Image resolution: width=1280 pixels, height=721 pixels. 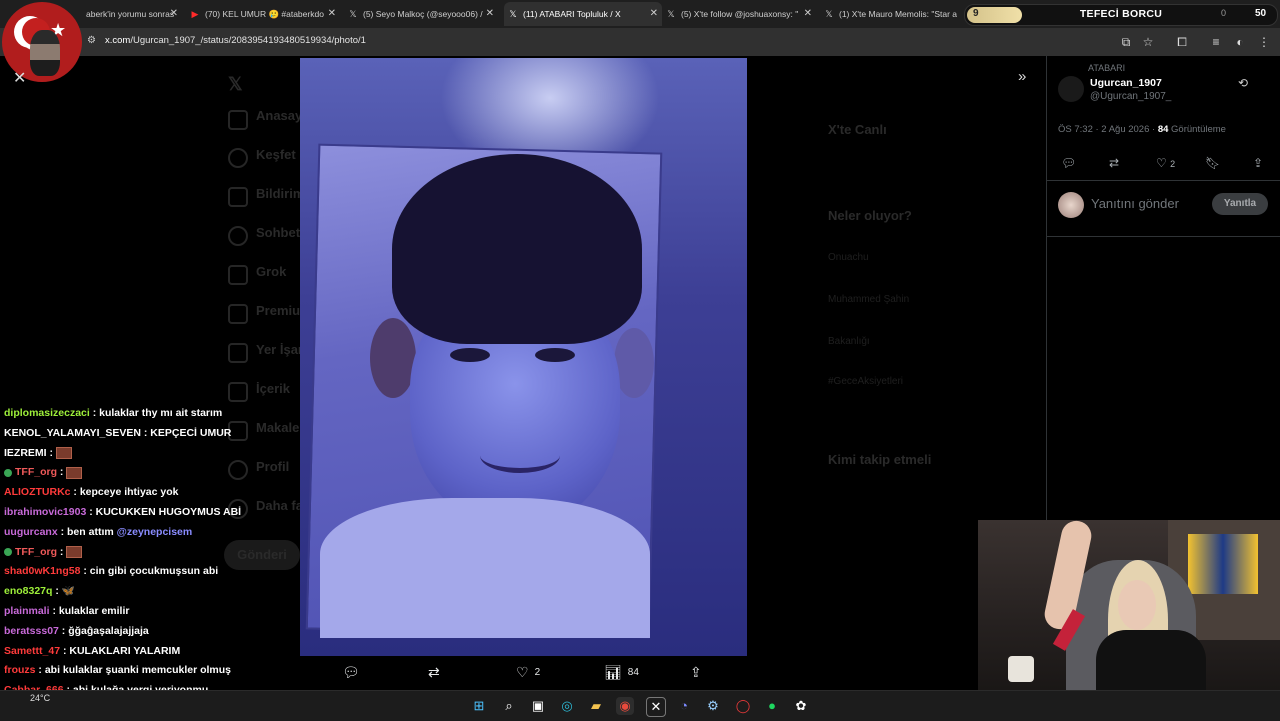 I want to click on steam-icon: ⚙, so click(x=713, y=706).